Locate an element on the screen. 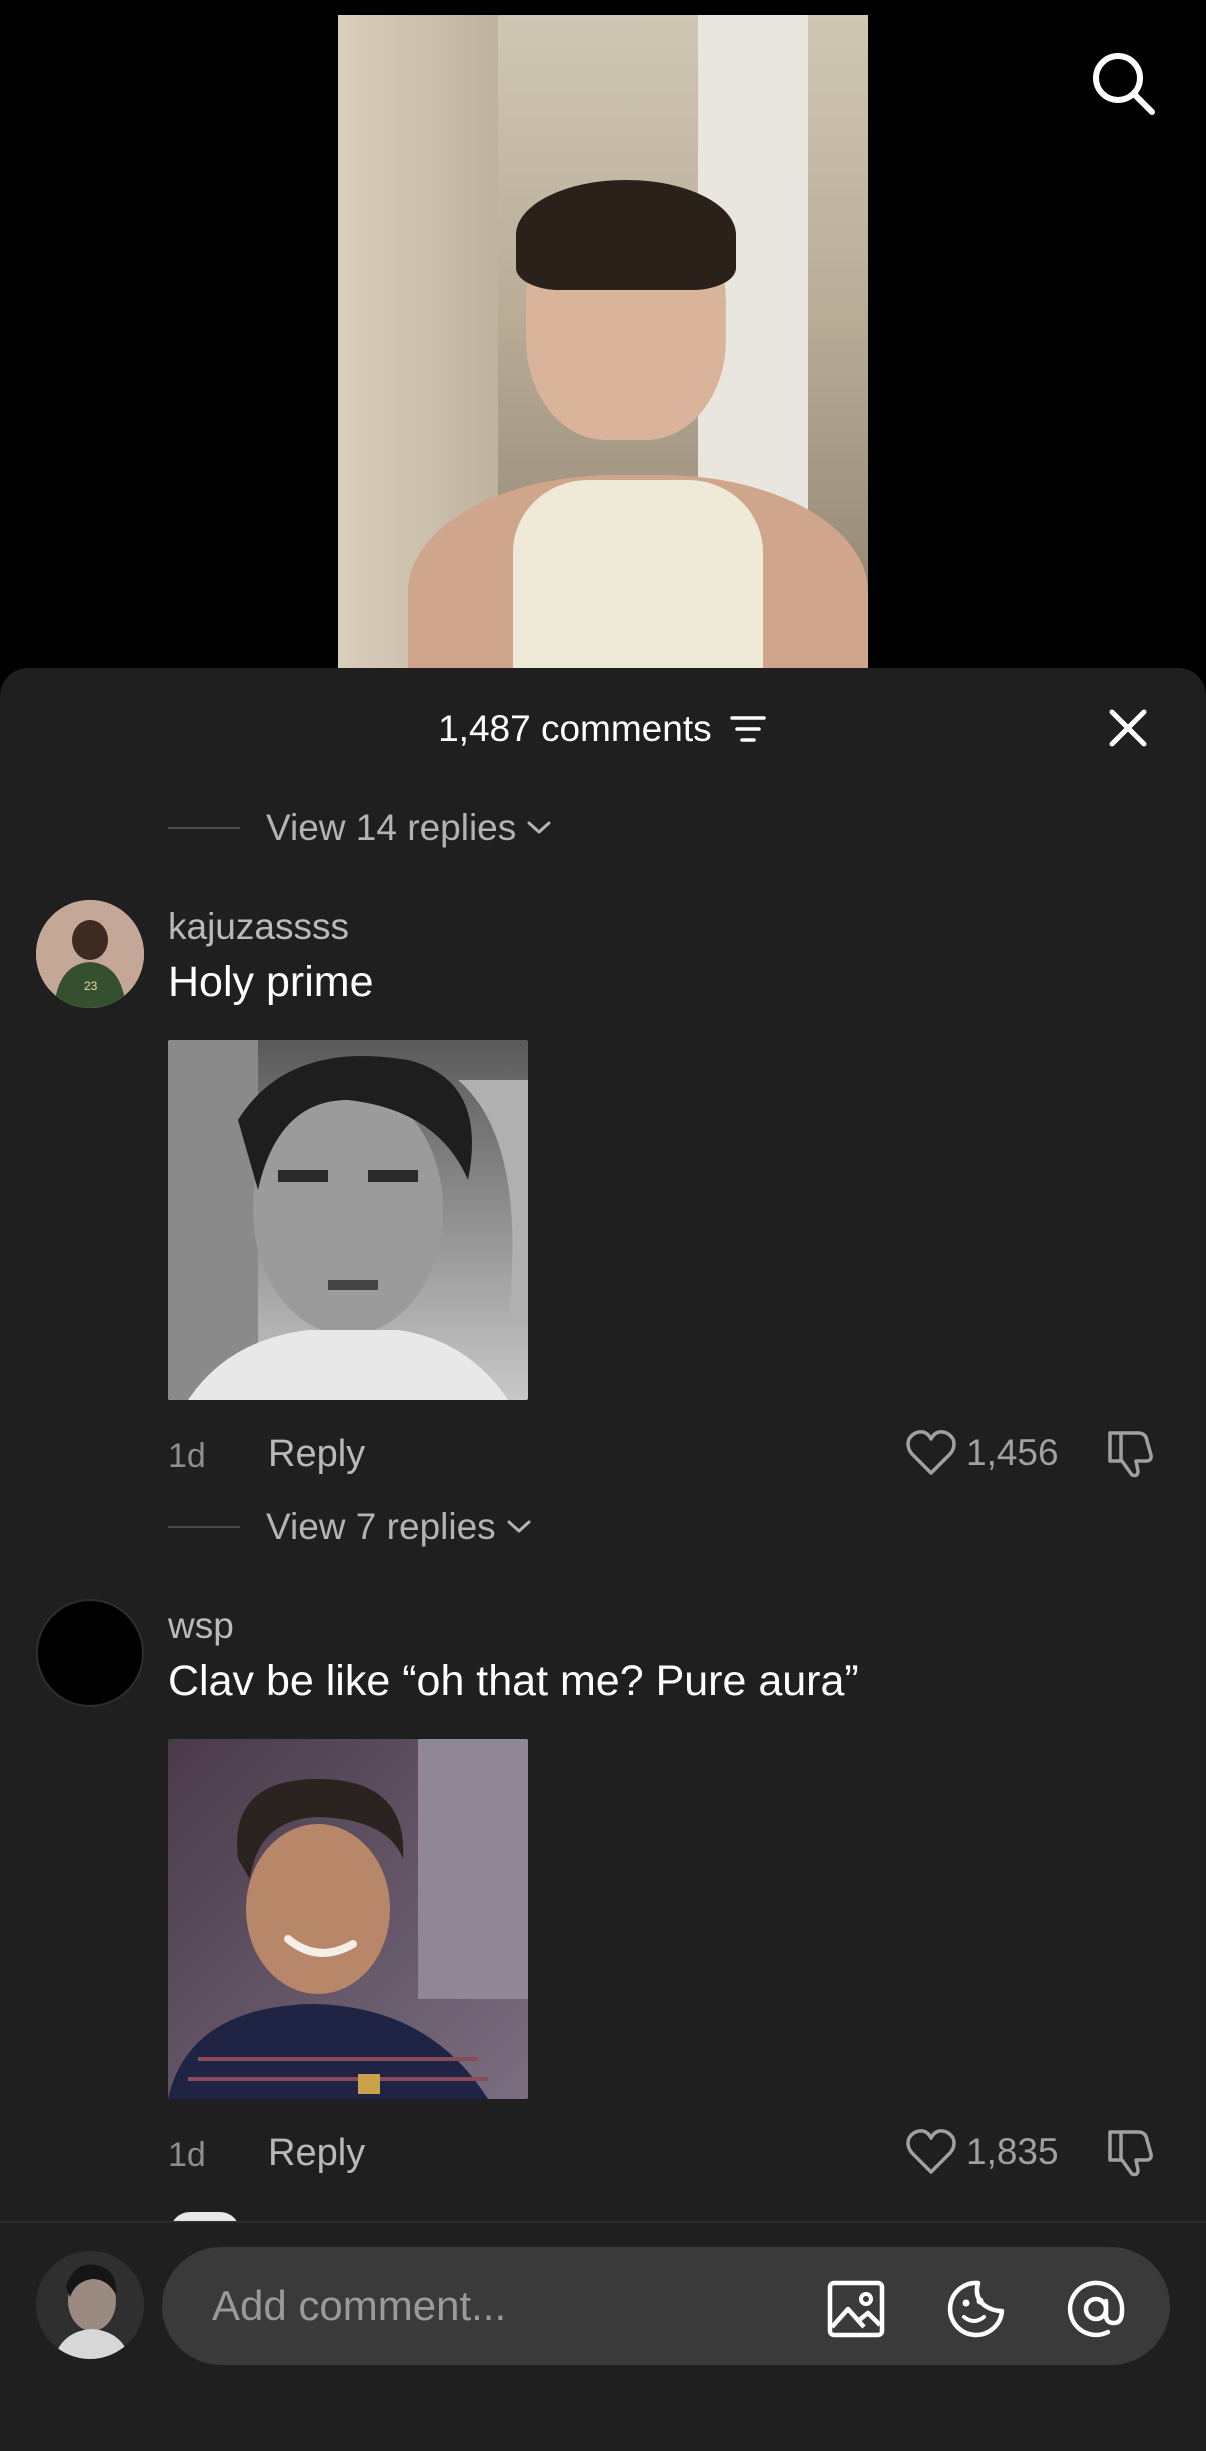 The height and width of the screenshot is (2451, 1206). comment-composer is located at coordinates (603, 2337).